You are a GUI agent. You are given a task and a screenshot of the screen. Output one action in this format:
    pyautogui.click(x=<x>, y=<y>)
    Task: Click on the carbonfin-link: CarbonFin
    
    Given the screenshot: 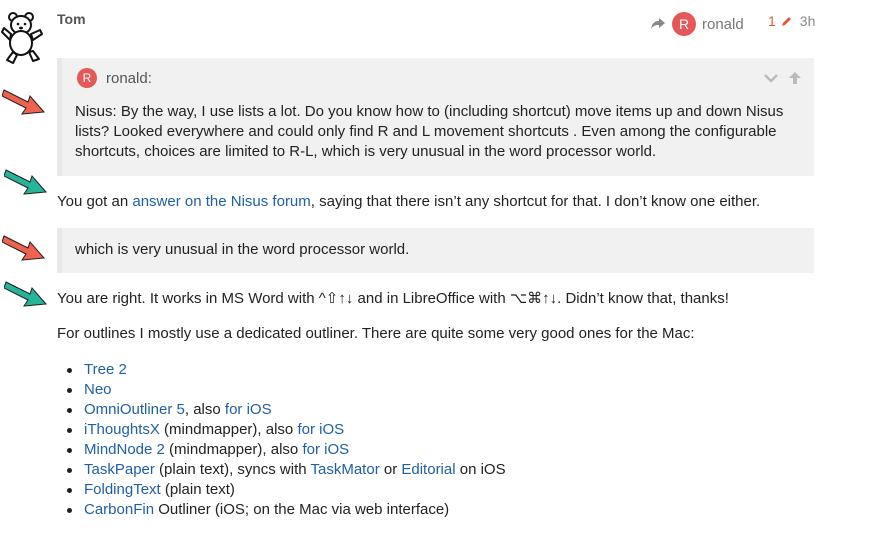 What is the action you would take?
    pyautogui.click(x=119, y=509)
    